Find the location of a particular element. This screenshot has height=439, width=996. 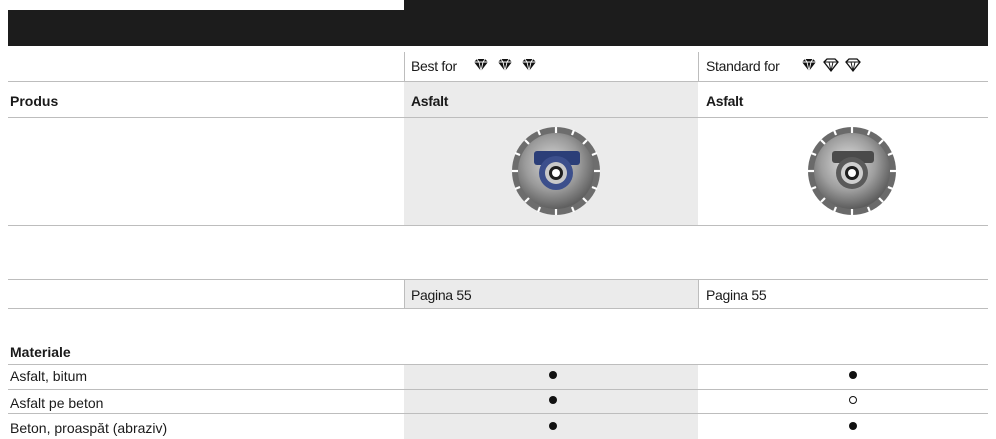

gem-rating-best is located at coordinates (505, 65).